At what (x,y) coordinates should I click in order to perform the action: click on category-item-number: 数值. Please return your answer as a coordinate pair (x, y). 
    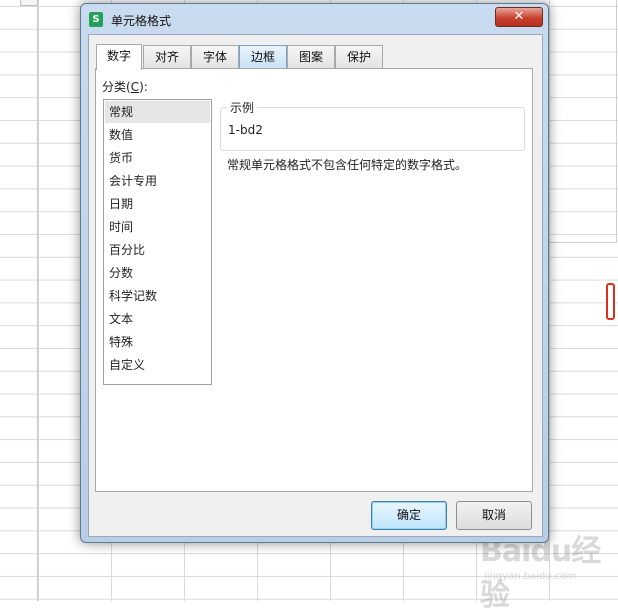
    Looking at the image, I should click on (157, 135).